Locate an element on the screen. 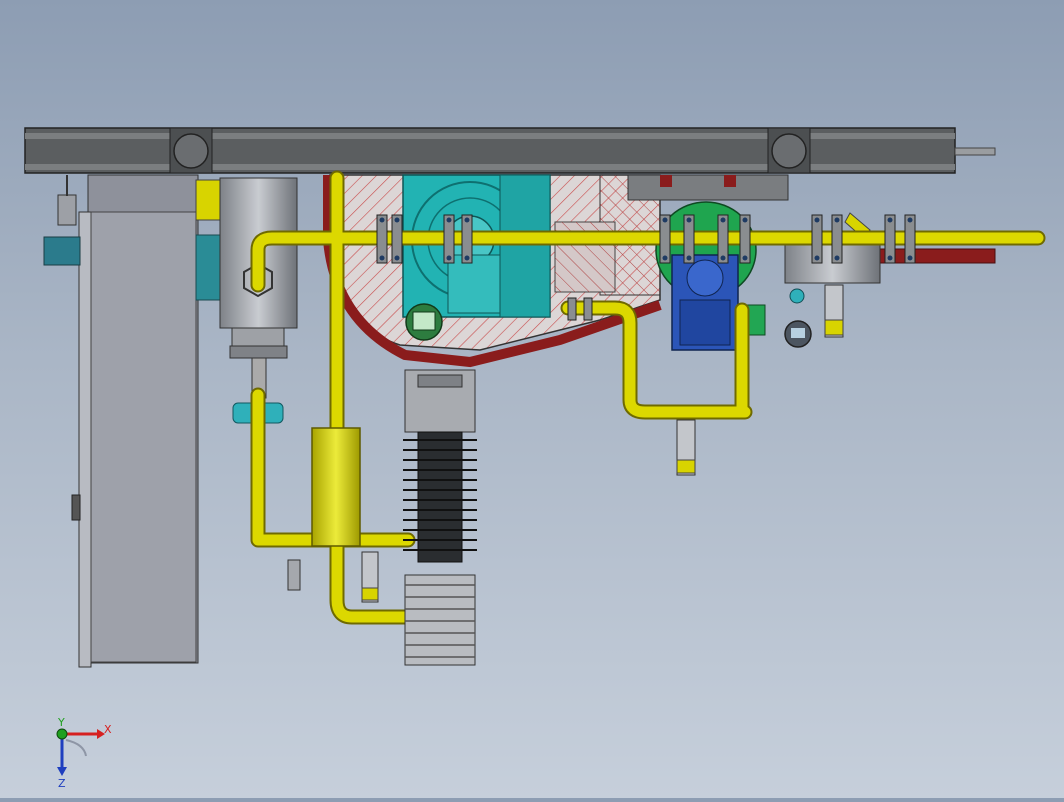 This screenshot has width=1064, height=802. teal-motor is located at coordinates (208, 267).